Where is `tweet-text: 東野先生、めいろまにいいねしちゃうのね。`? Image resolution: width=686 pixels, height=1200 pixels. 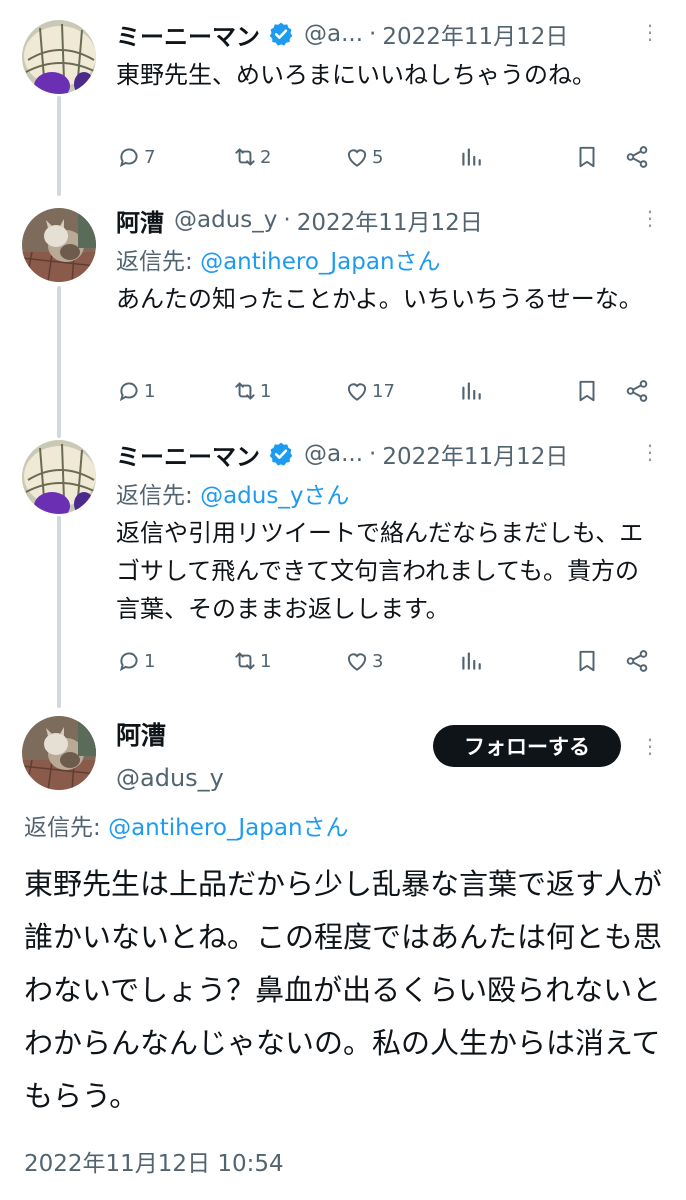 tweet-text: 東野先生、めいろまにいいねしちゃうのね。 is located at coordinates (356, 75).